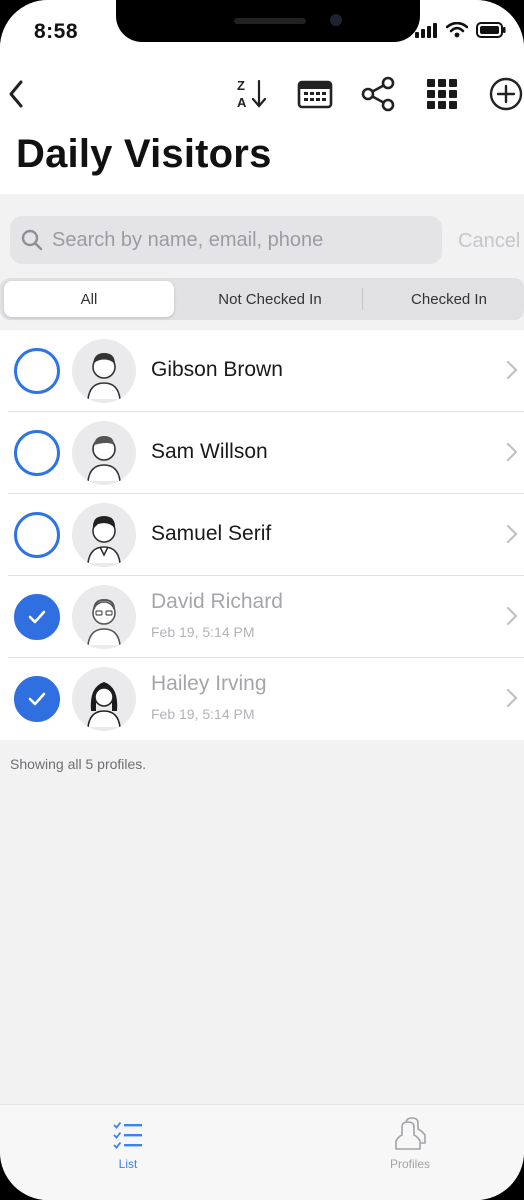  What do you see at coordinates (209, 451) in the screenshot?
I see `visitor-name: Sam Willson` at bounding box center [209, 451].